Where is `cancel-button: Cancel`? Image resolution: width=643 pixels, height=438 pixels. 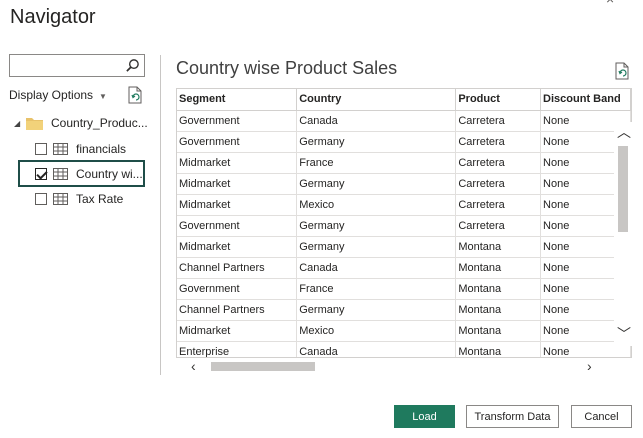 cancel-button: Cancel is located at coordinates (601, 416).